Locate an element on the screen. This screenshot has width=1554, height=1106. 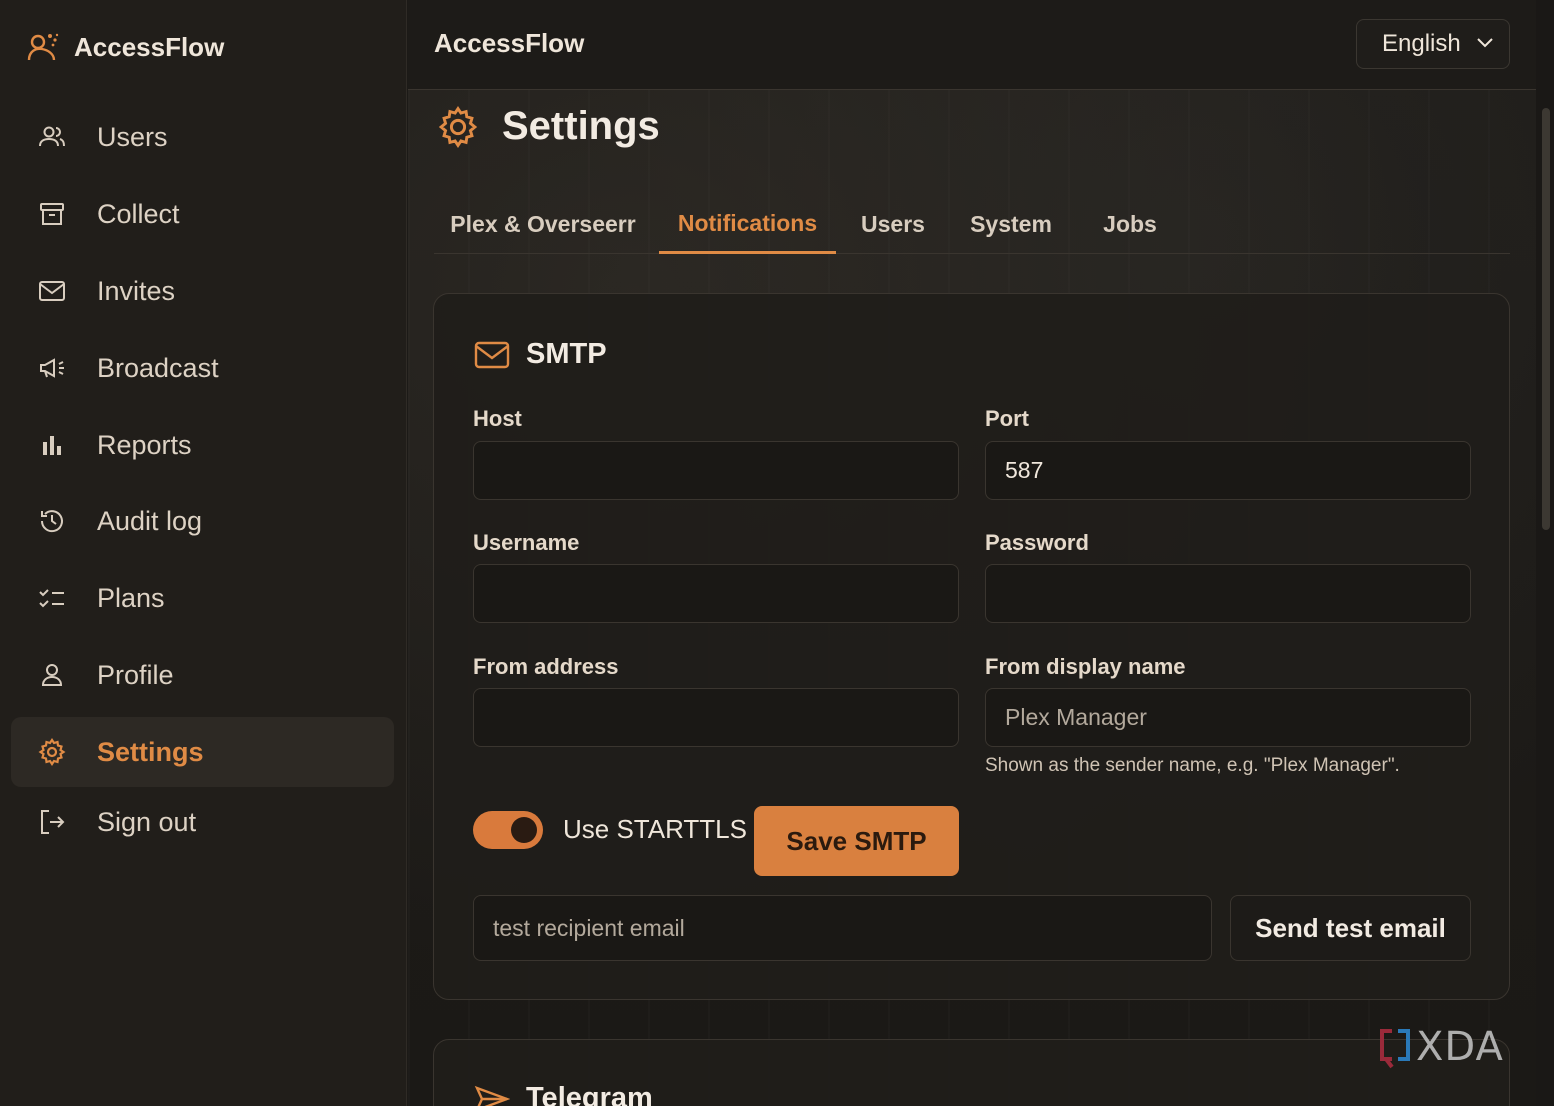
checklist-icon is located at coordinates (51, 598).